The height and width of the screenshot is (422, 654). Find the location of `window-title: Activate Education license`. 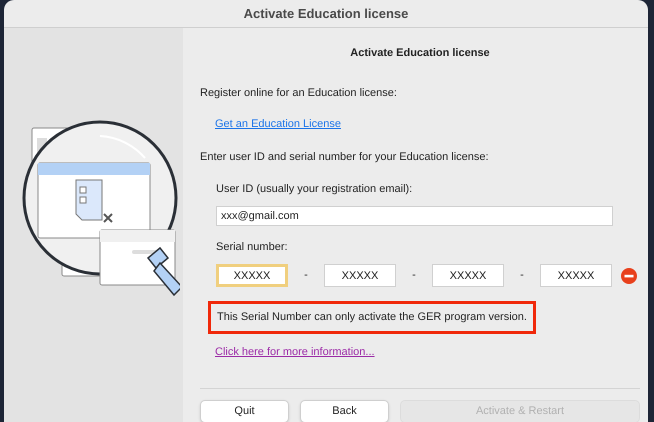

window-title: Activate Education license is located at coordinates (326, 13).